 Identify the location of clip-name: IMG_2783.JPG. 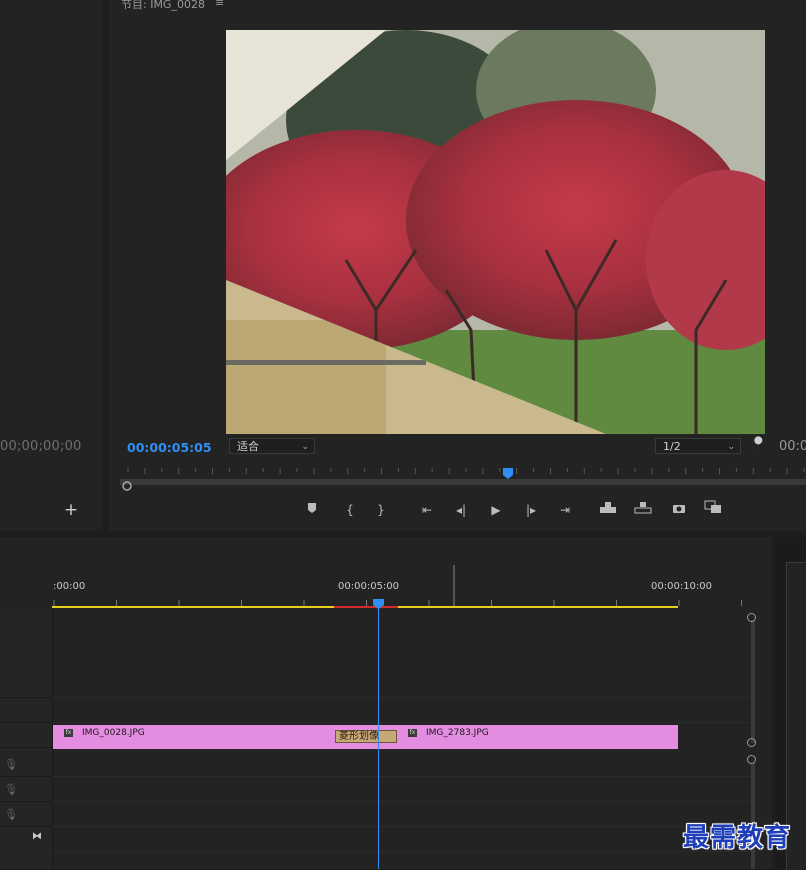
(457, 733).